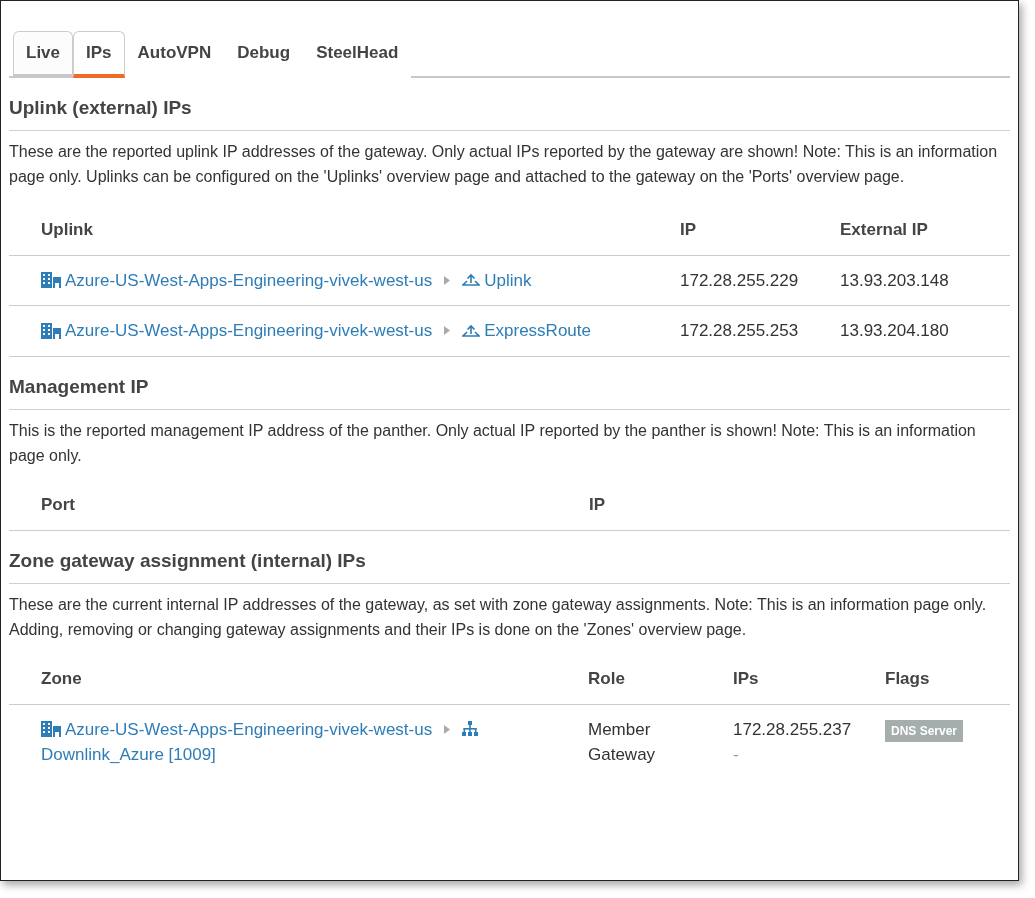 The image size is (1035, 898). Describe the element at coordinates (99, 54) in the screenshot. I see `tab: IPs` at that location.